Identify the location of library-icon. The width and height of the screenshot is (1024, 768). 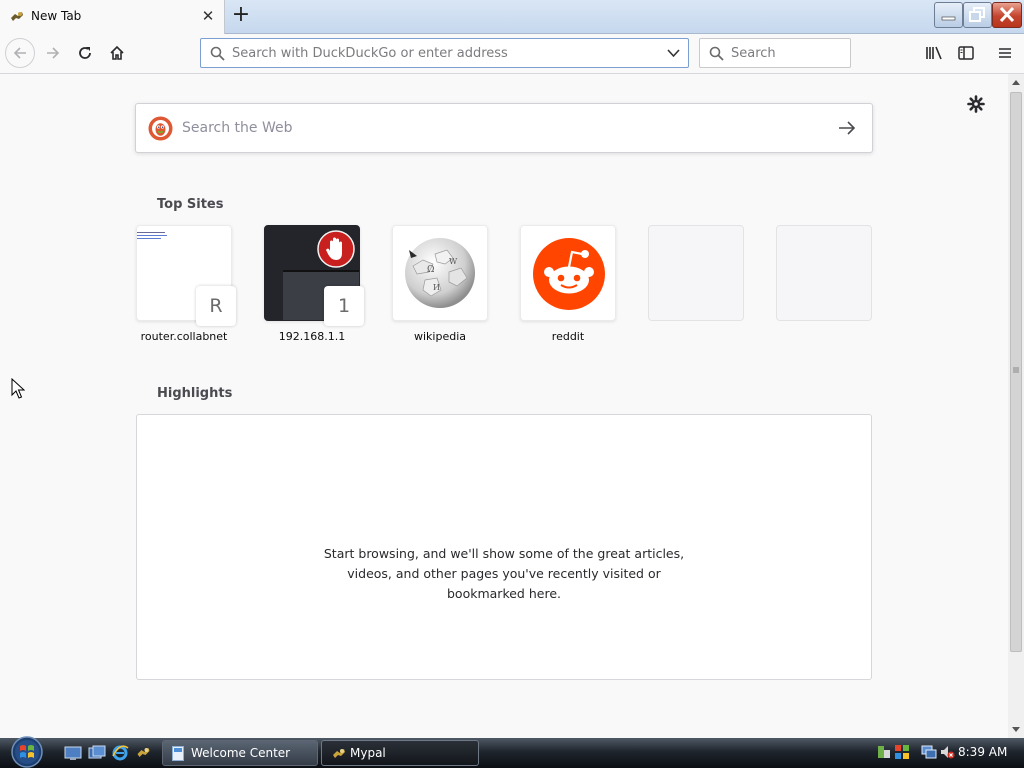
(934, 53).